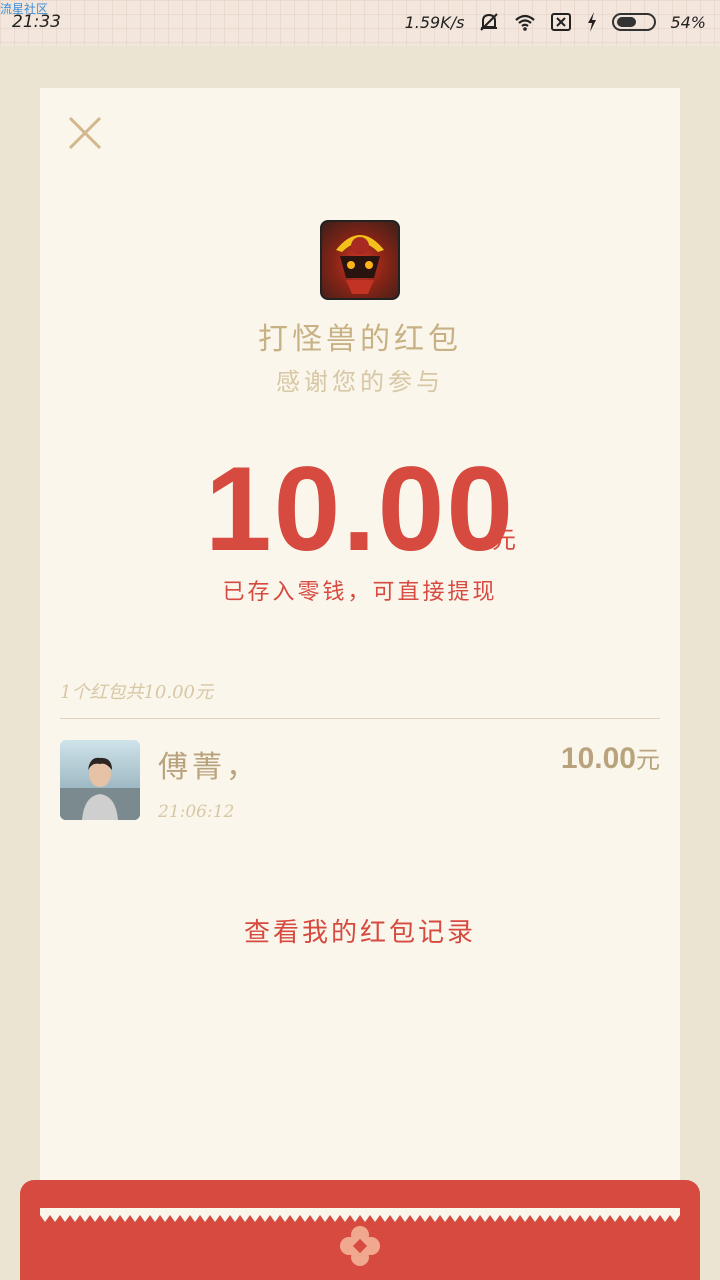 Image resolution: width=720 pixels, height=1280 pixels. I want to click on battery-icon, so click(634, 22).